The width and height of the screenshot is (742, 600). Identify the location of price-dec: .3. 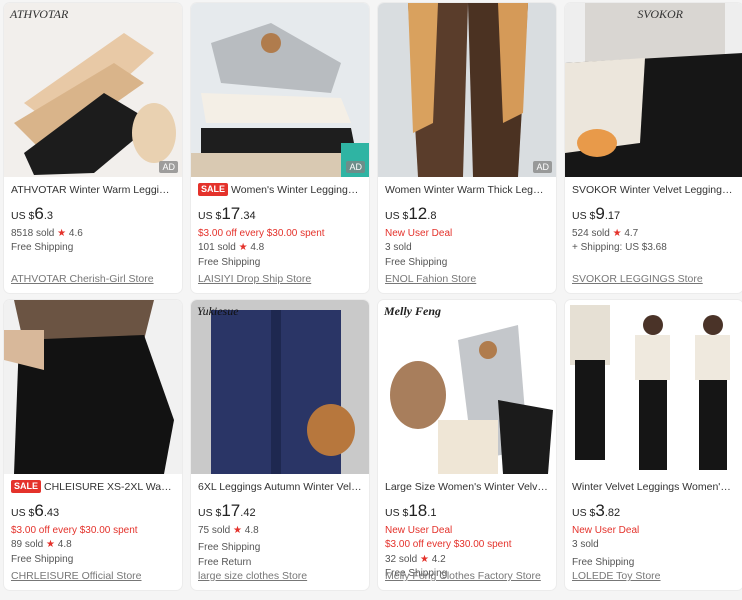
(48, 216).